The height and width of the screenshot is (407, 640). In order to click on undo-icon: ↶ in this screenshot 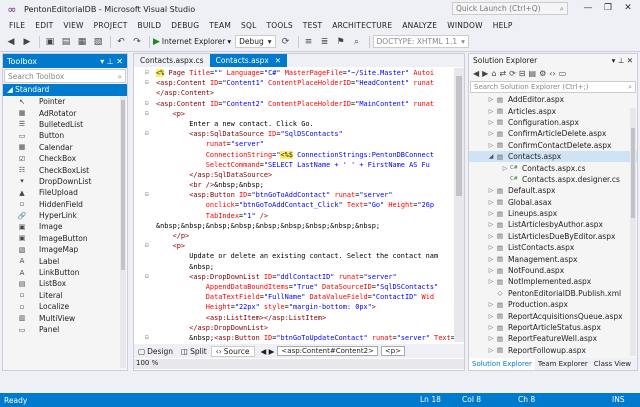, I will do `click(121, 42)`.